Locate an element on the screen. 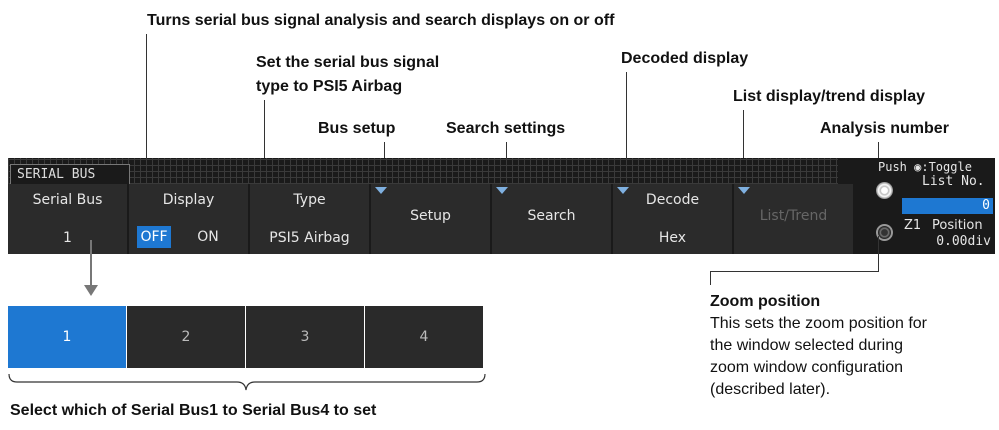 The image size is (999, 430). type-annotation-line2: type to PSI5 Airbag is located at coordinates (329, 86).